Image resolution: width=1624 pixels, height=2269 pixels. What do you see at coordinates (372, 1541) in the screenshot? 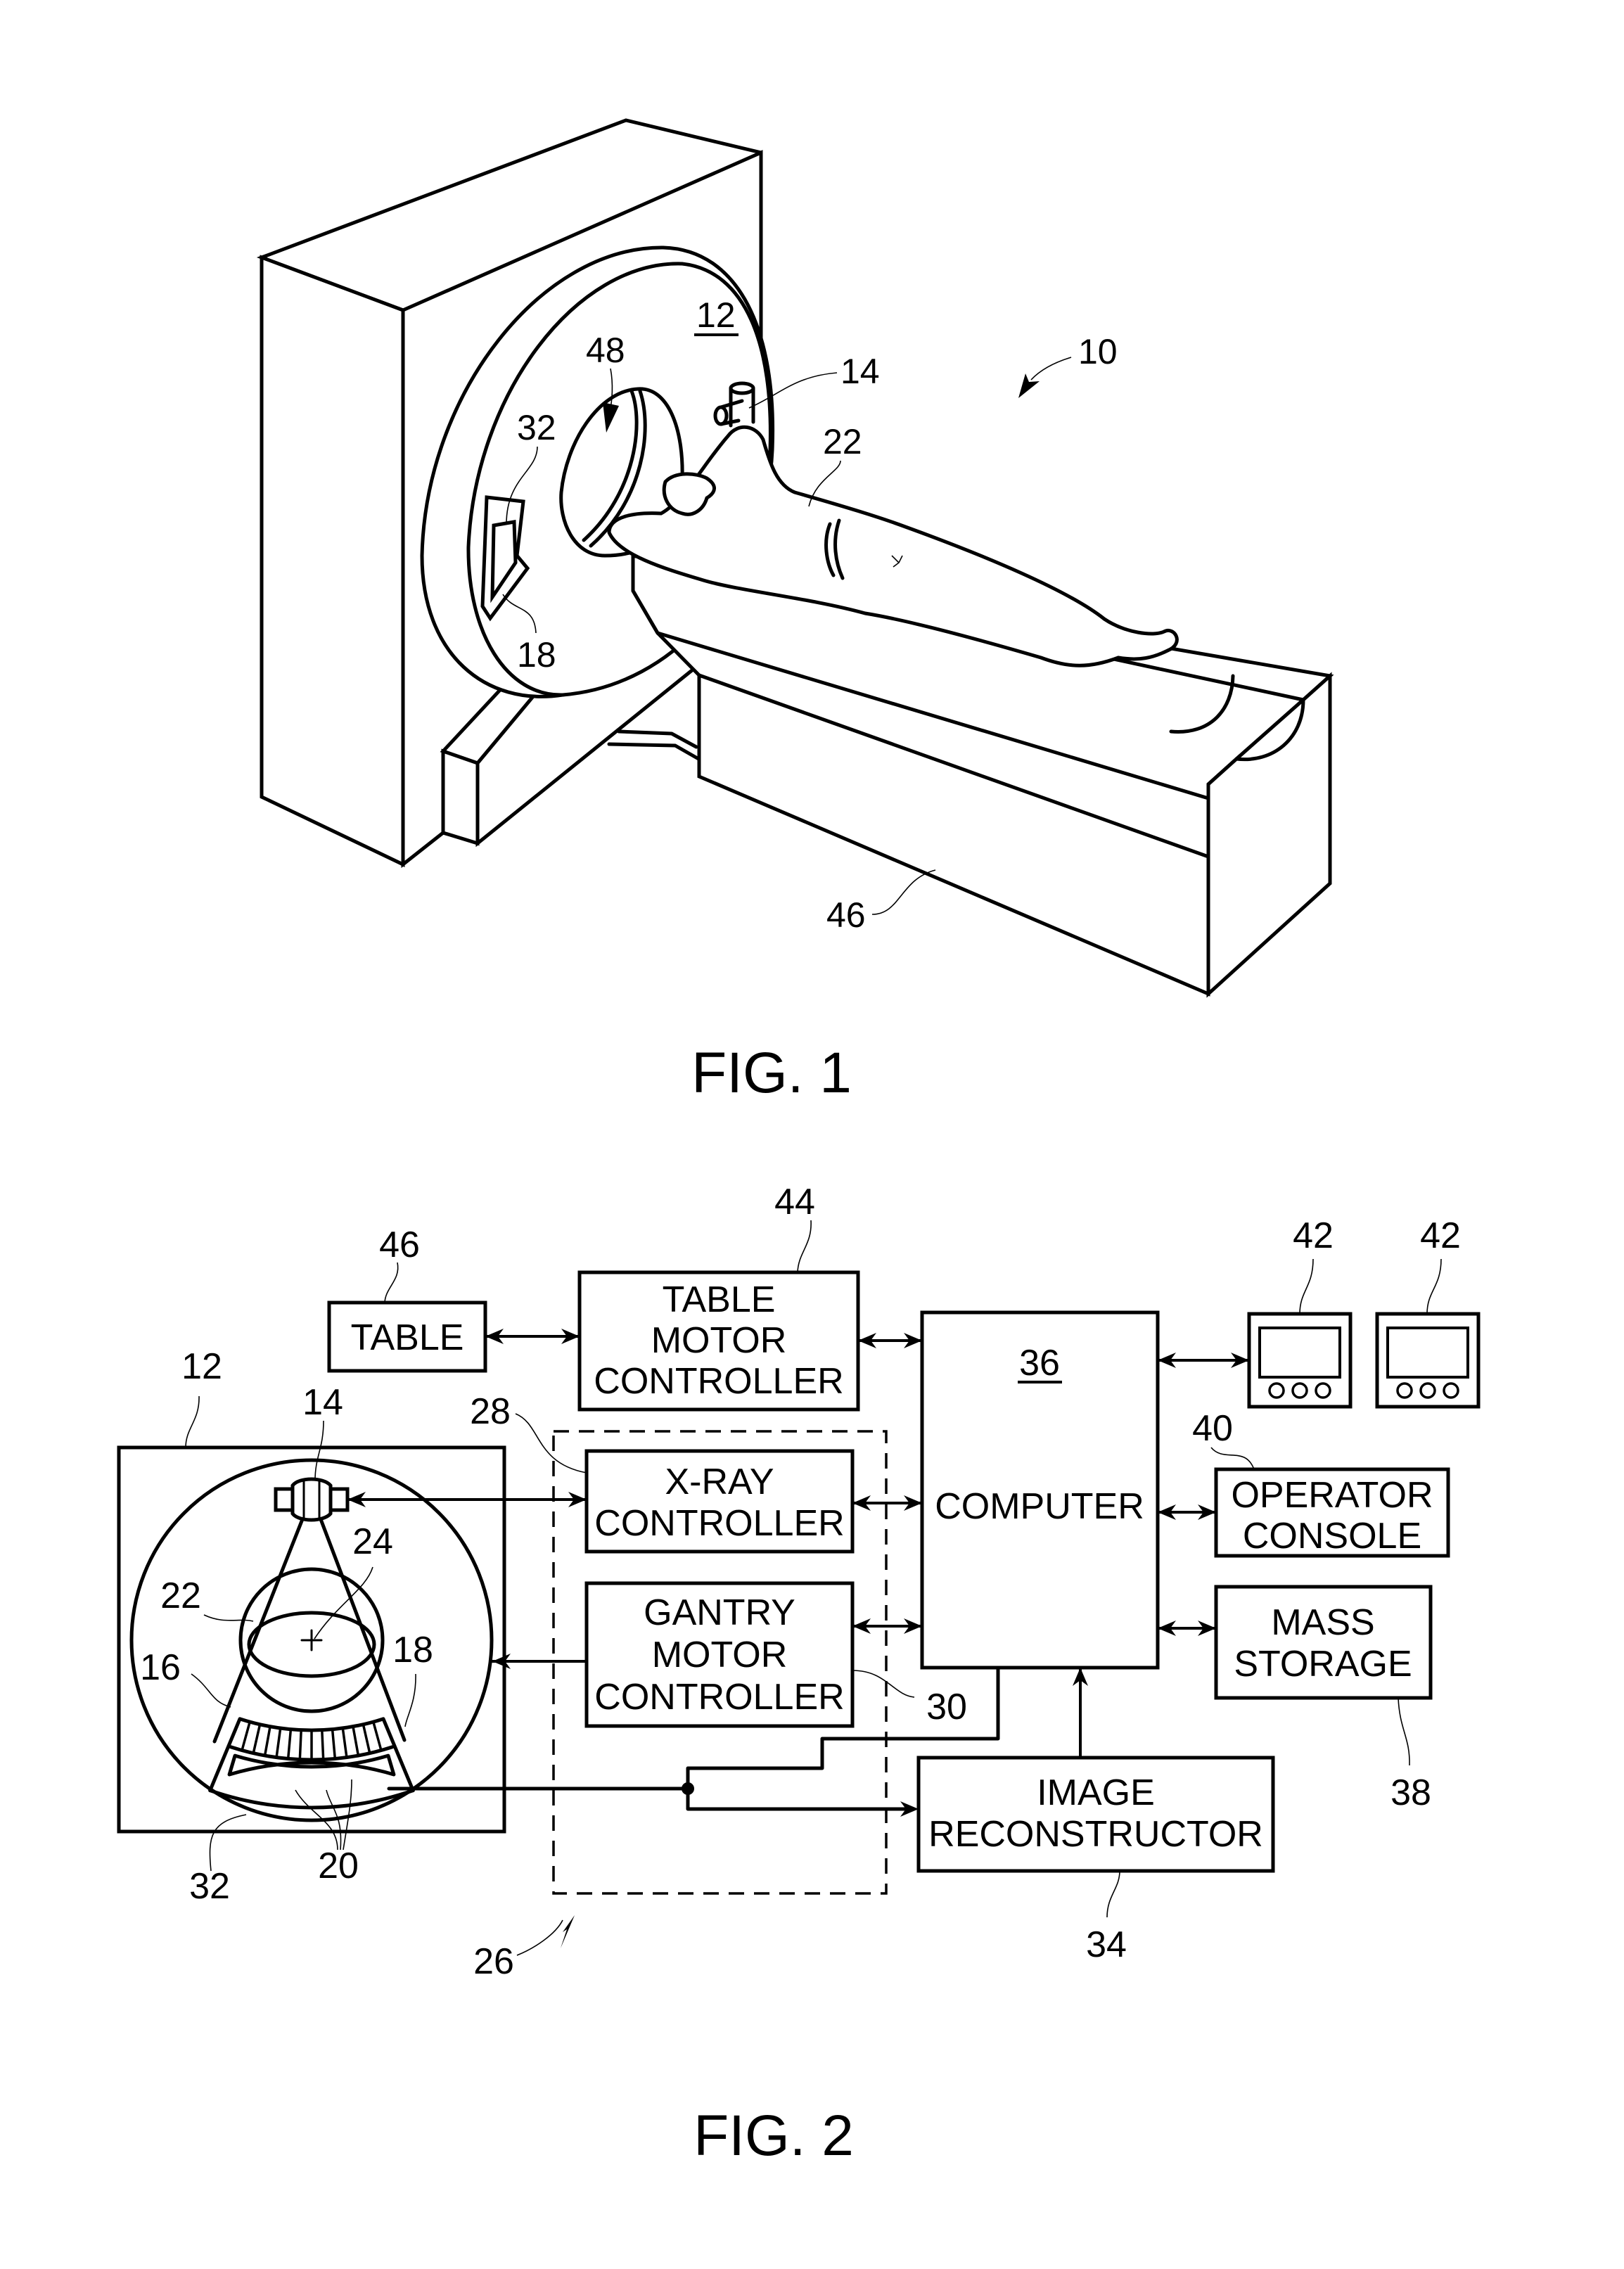
I see `ref-24: 24` at bounding box center [372, 1541].